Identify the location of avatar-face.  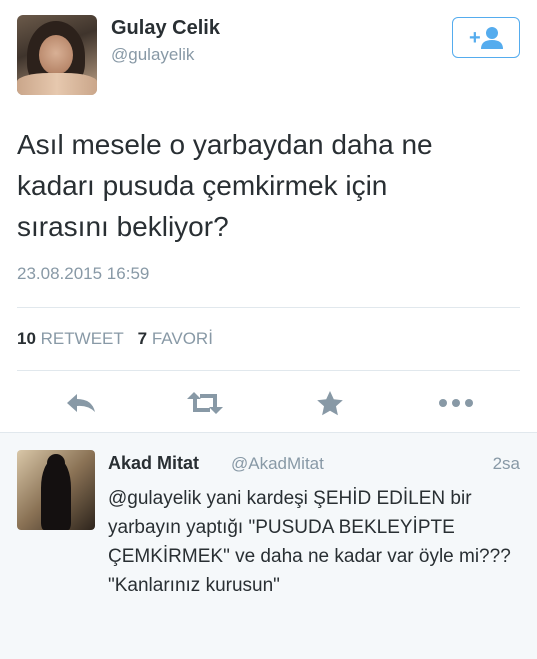
(56, 55).